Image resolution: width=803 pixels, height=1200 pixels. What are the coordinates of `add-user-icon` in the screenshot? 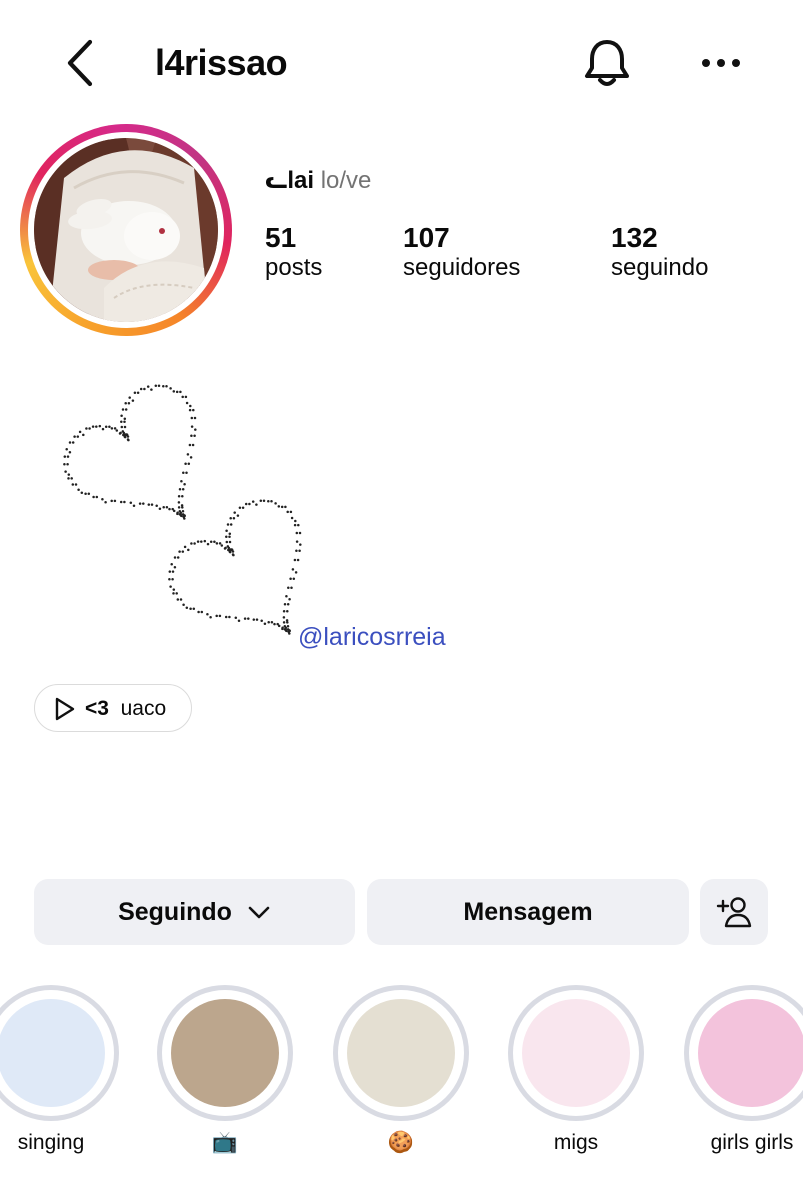 It's located at (734, 912).